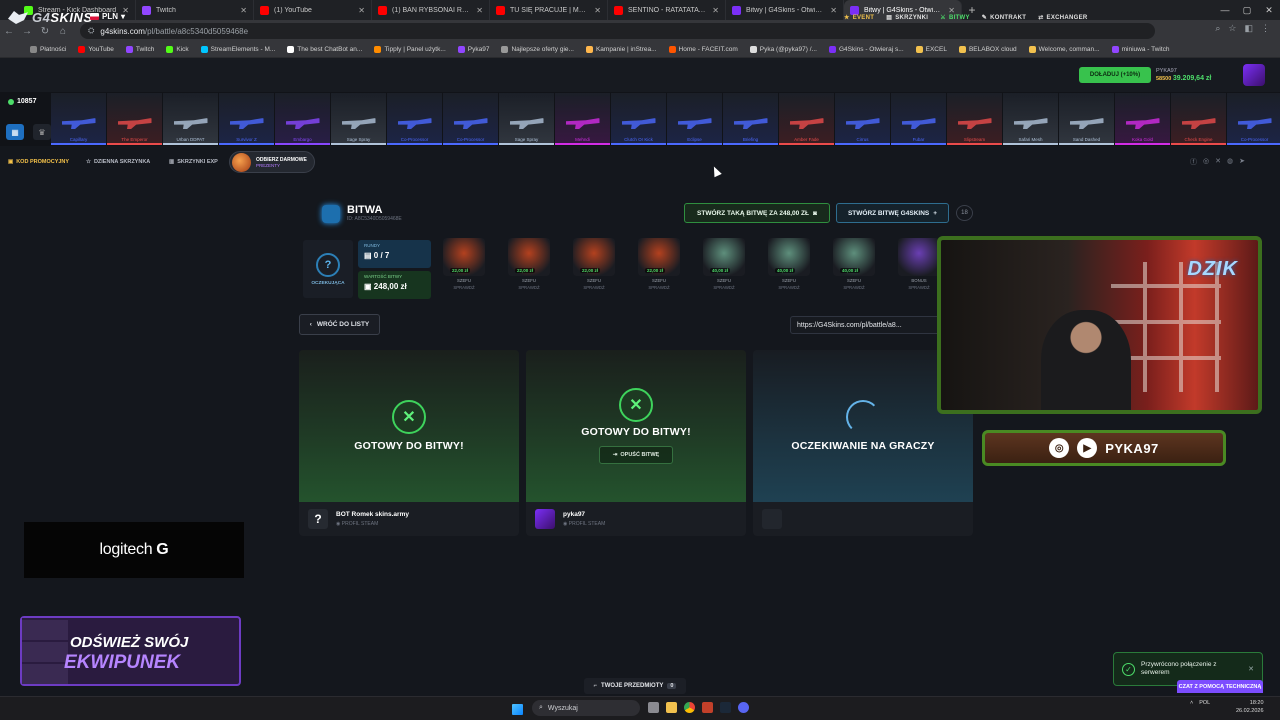 Image resolution: width=1280 pixels, height=720 pixels. Describe the element at coordinates (1254, 75) in the screenshot. I see `user-avatar` at that location.